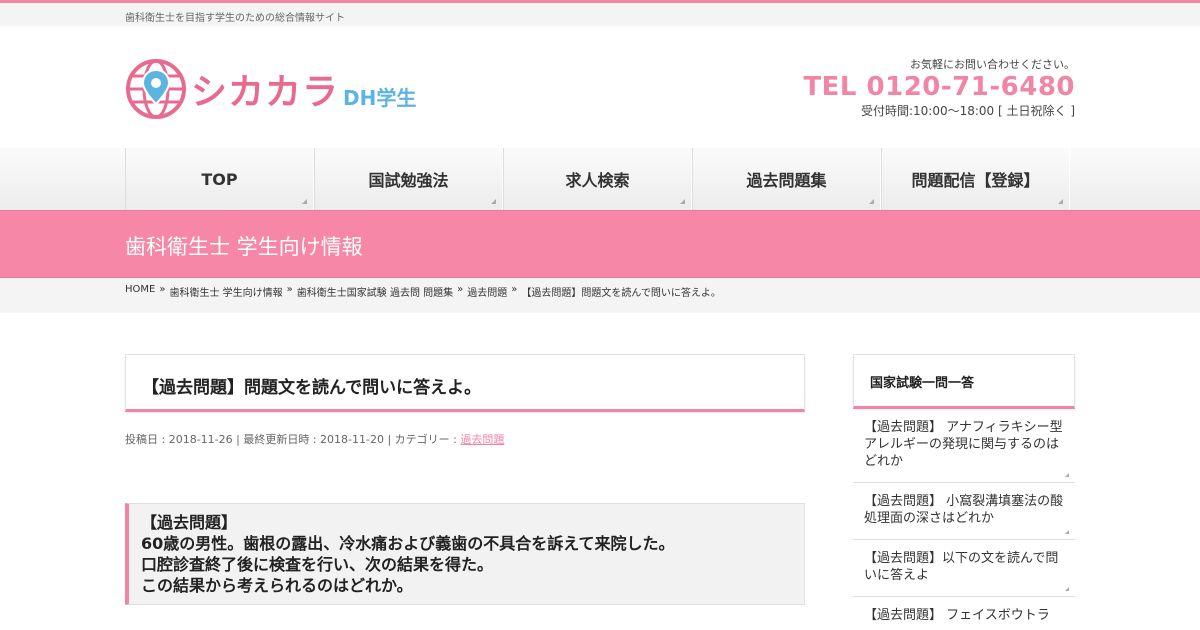  I want to click on category-link: 過去問題, so click(482, 439).